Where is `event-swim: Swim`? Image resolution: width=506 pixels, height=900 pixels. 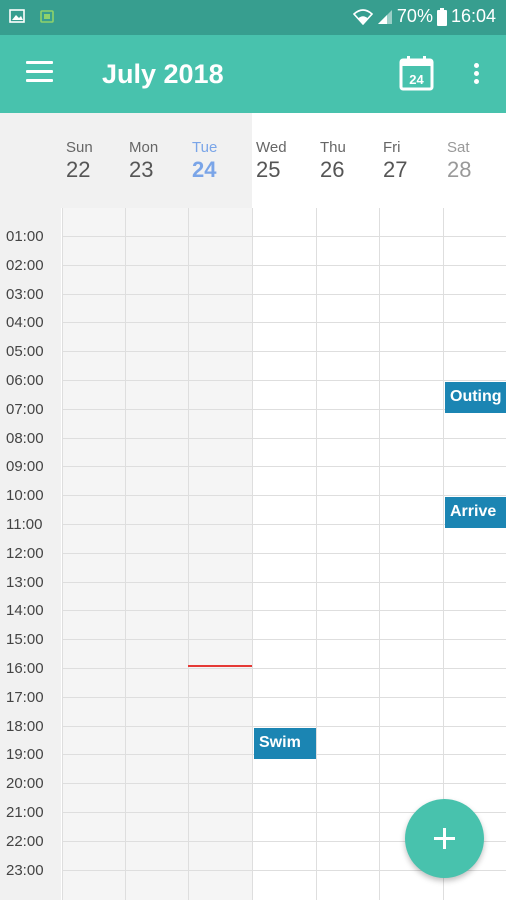 event-swim: Swim is located at coordinates (285, 743).